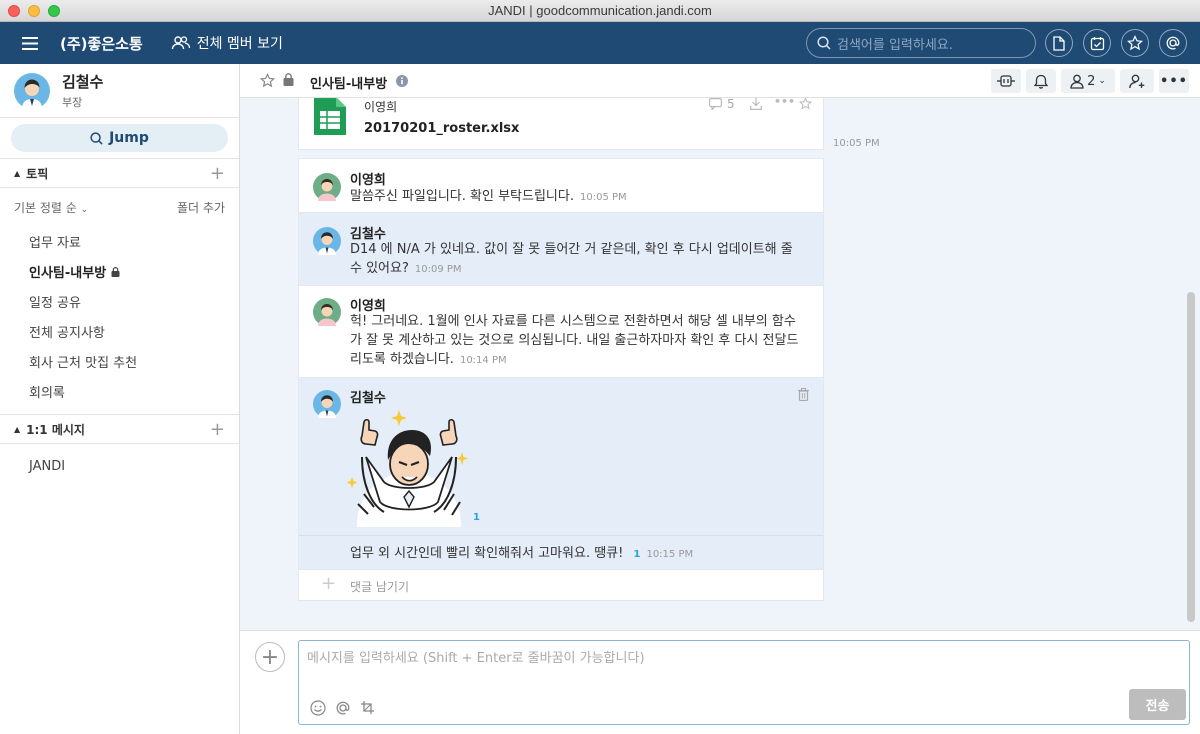  What do you see at coordinates (441, 128) in the screenshot?
I see `file-name: 20170201_roster.xlsx` at bounding box center [441, 128].